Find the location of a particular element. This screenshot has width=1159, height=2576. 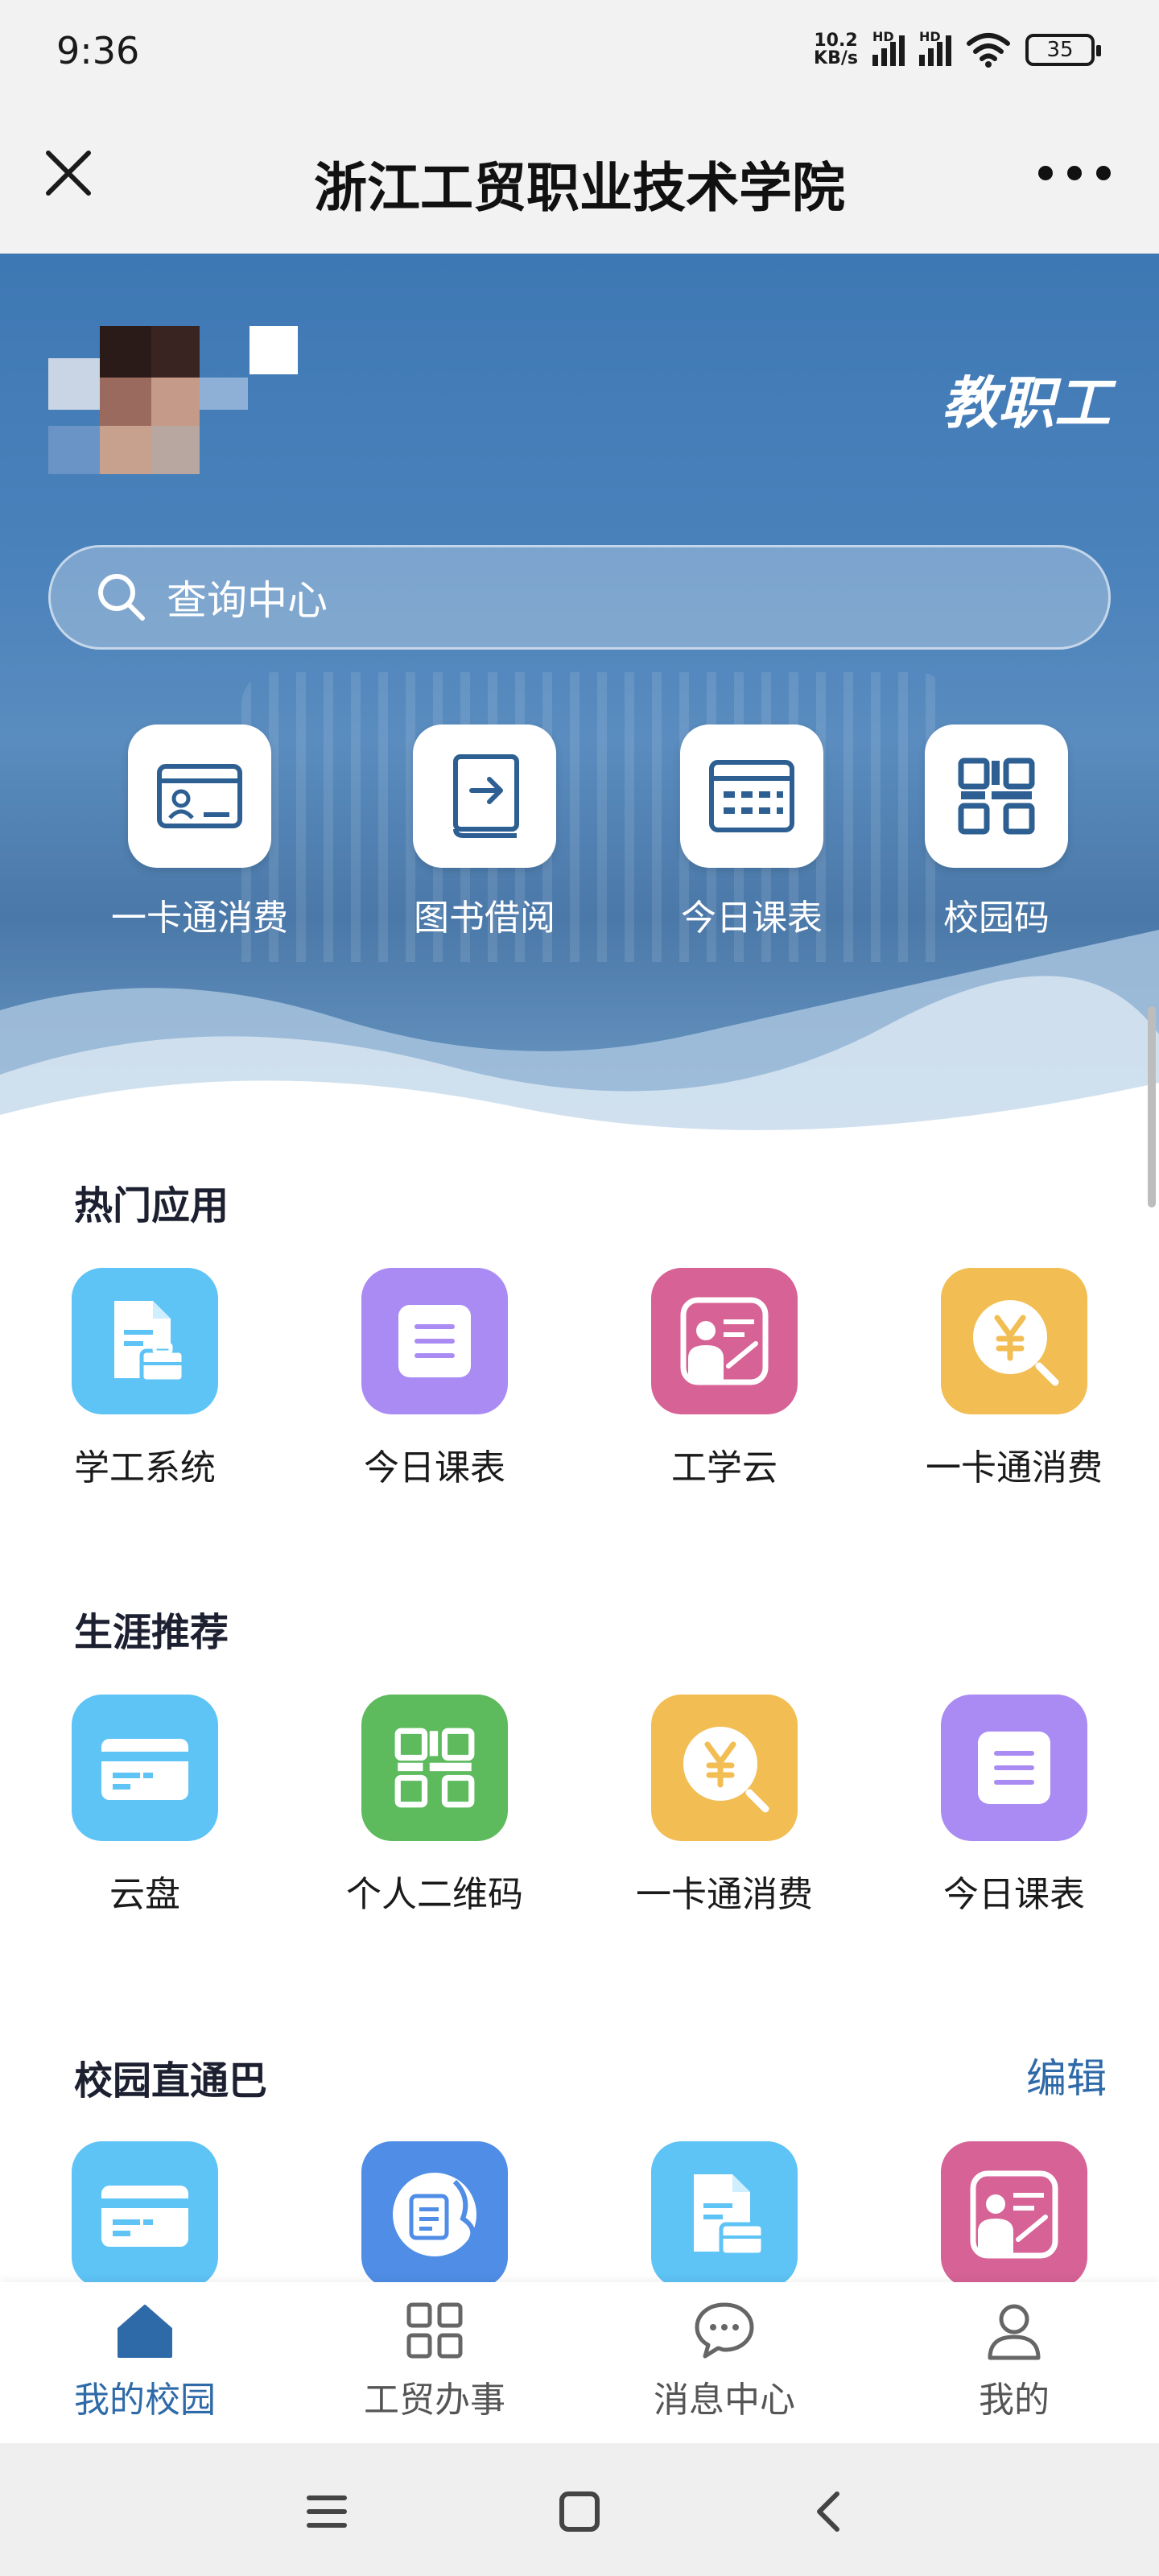

hot-apps-grid: 学工系统 今日课表 工学云 一卡通消费 is located at coordinates (579, 1378).